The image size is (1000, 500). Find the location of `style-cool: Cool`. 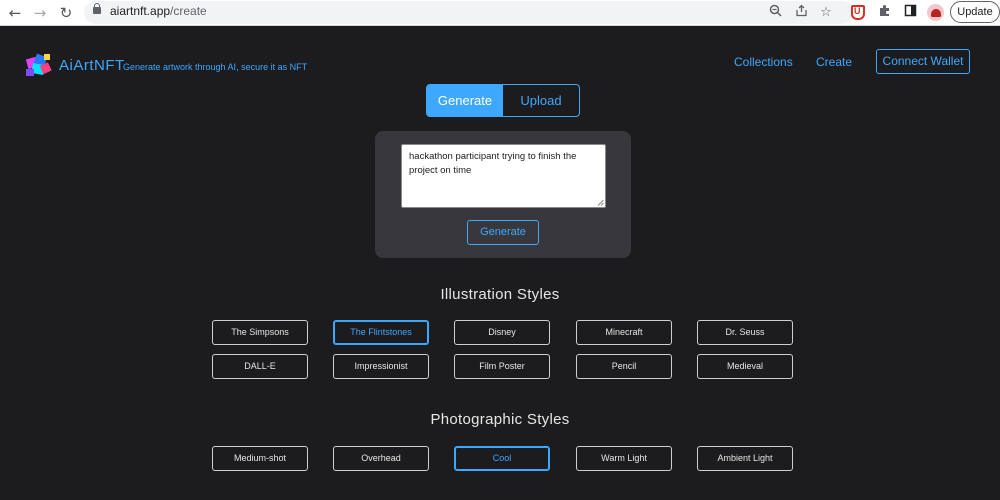

style-cool: Cool is located at coordinates (502, 458).